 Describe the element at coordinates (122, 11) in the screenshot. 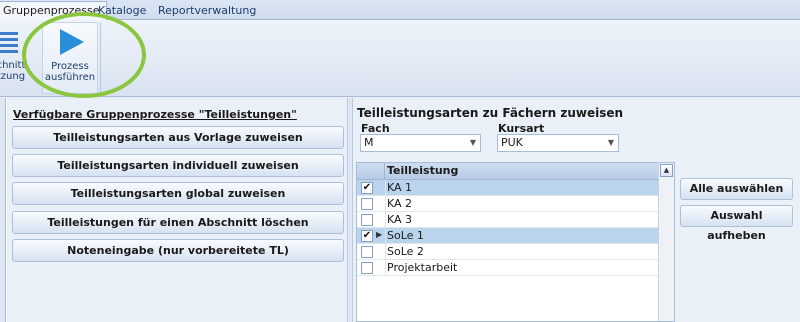

I see `tab-kataloge: Kataloge` at that location.